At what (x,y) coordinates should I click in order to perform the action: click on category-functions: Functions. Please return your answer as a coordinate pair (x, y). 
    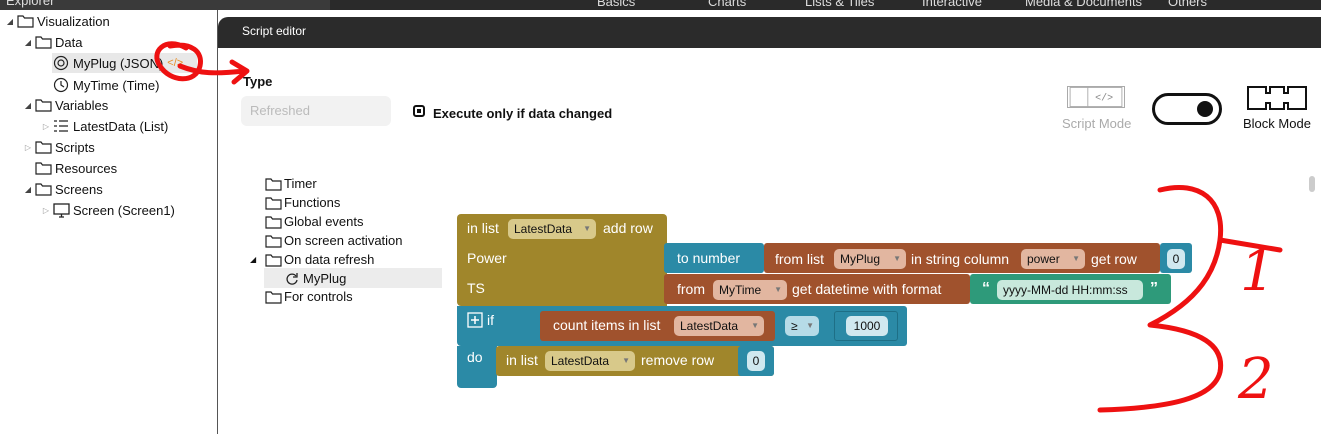
    Looking at the image, I should click on (302, 202).